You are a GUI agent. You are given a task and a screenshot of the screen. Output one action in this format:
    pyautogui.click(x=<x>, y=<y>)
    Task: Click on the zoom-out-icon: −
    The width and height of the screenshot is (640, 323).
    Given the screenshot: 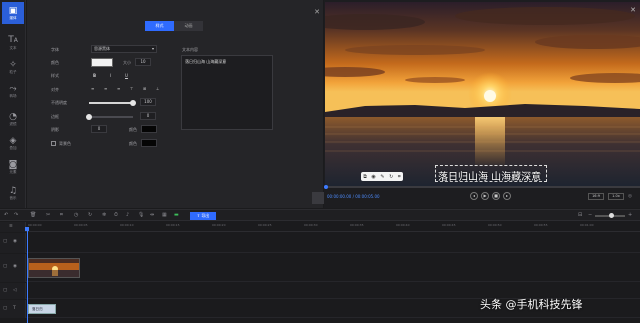 What is the action you would take?
    pyautogui.click(x=590, y=215)
    